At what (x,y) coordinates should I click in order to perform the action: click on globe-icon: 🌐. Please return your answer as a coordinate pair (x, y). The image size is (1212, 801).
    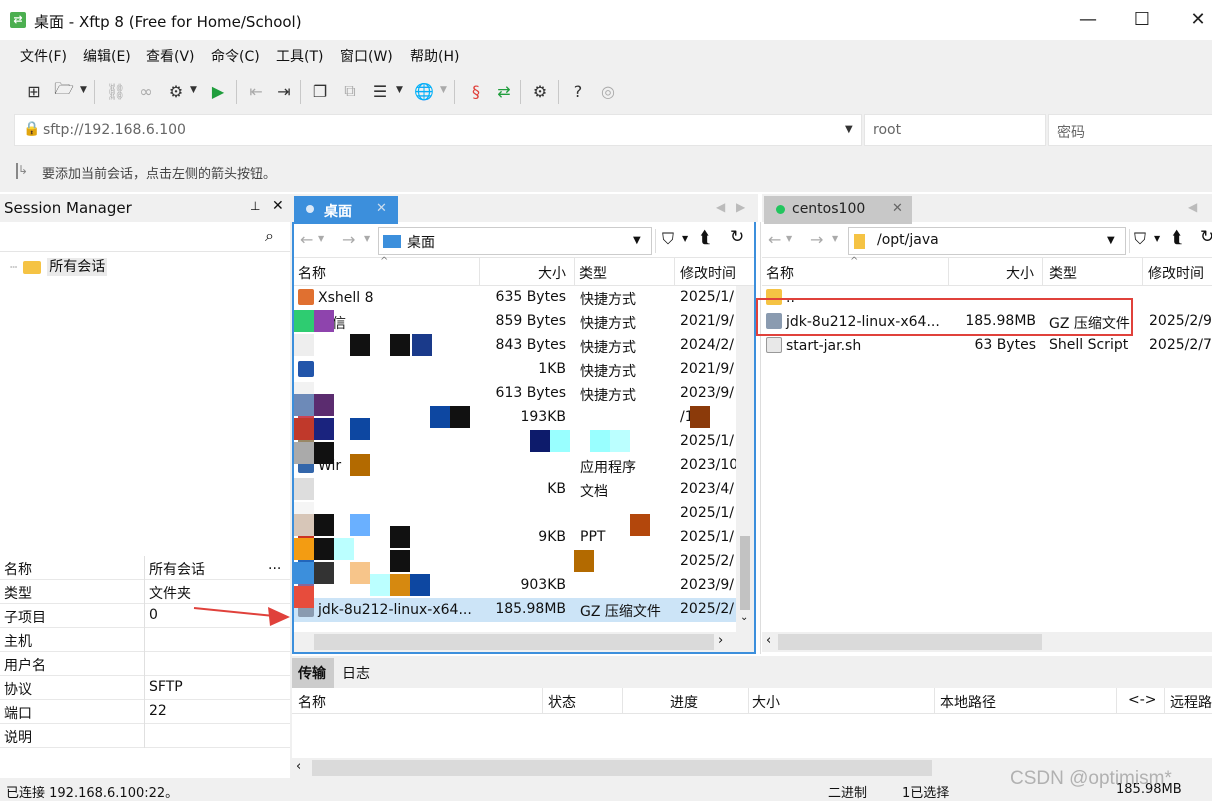
    Looking at the image, I should click on (424, 91).